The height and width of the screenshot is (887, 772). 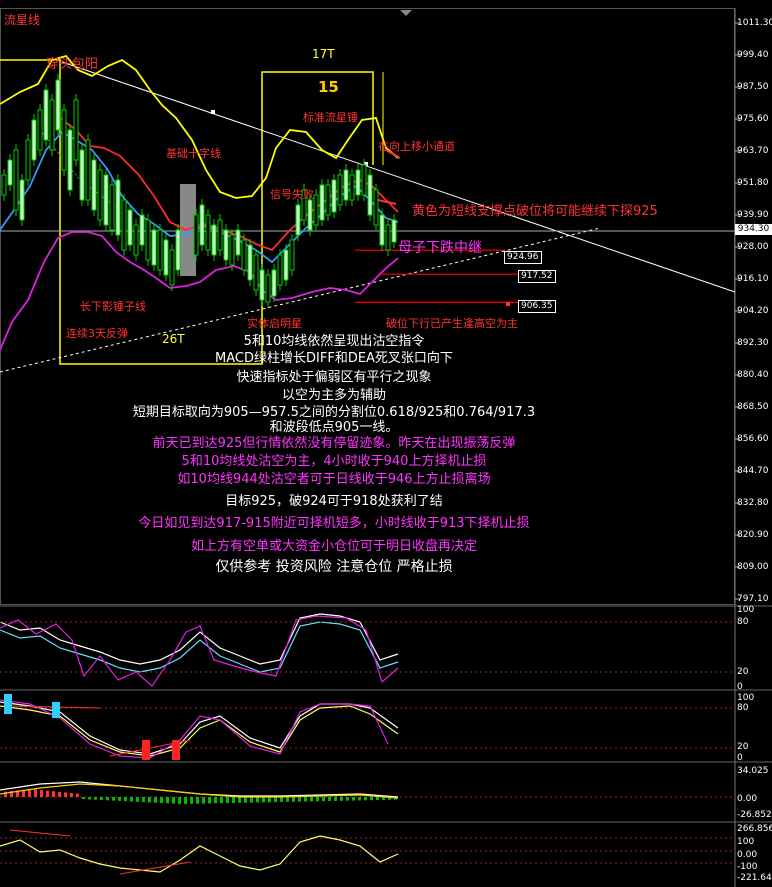 I want to click on price-tick: 868.50, so click(x=753, y=407).